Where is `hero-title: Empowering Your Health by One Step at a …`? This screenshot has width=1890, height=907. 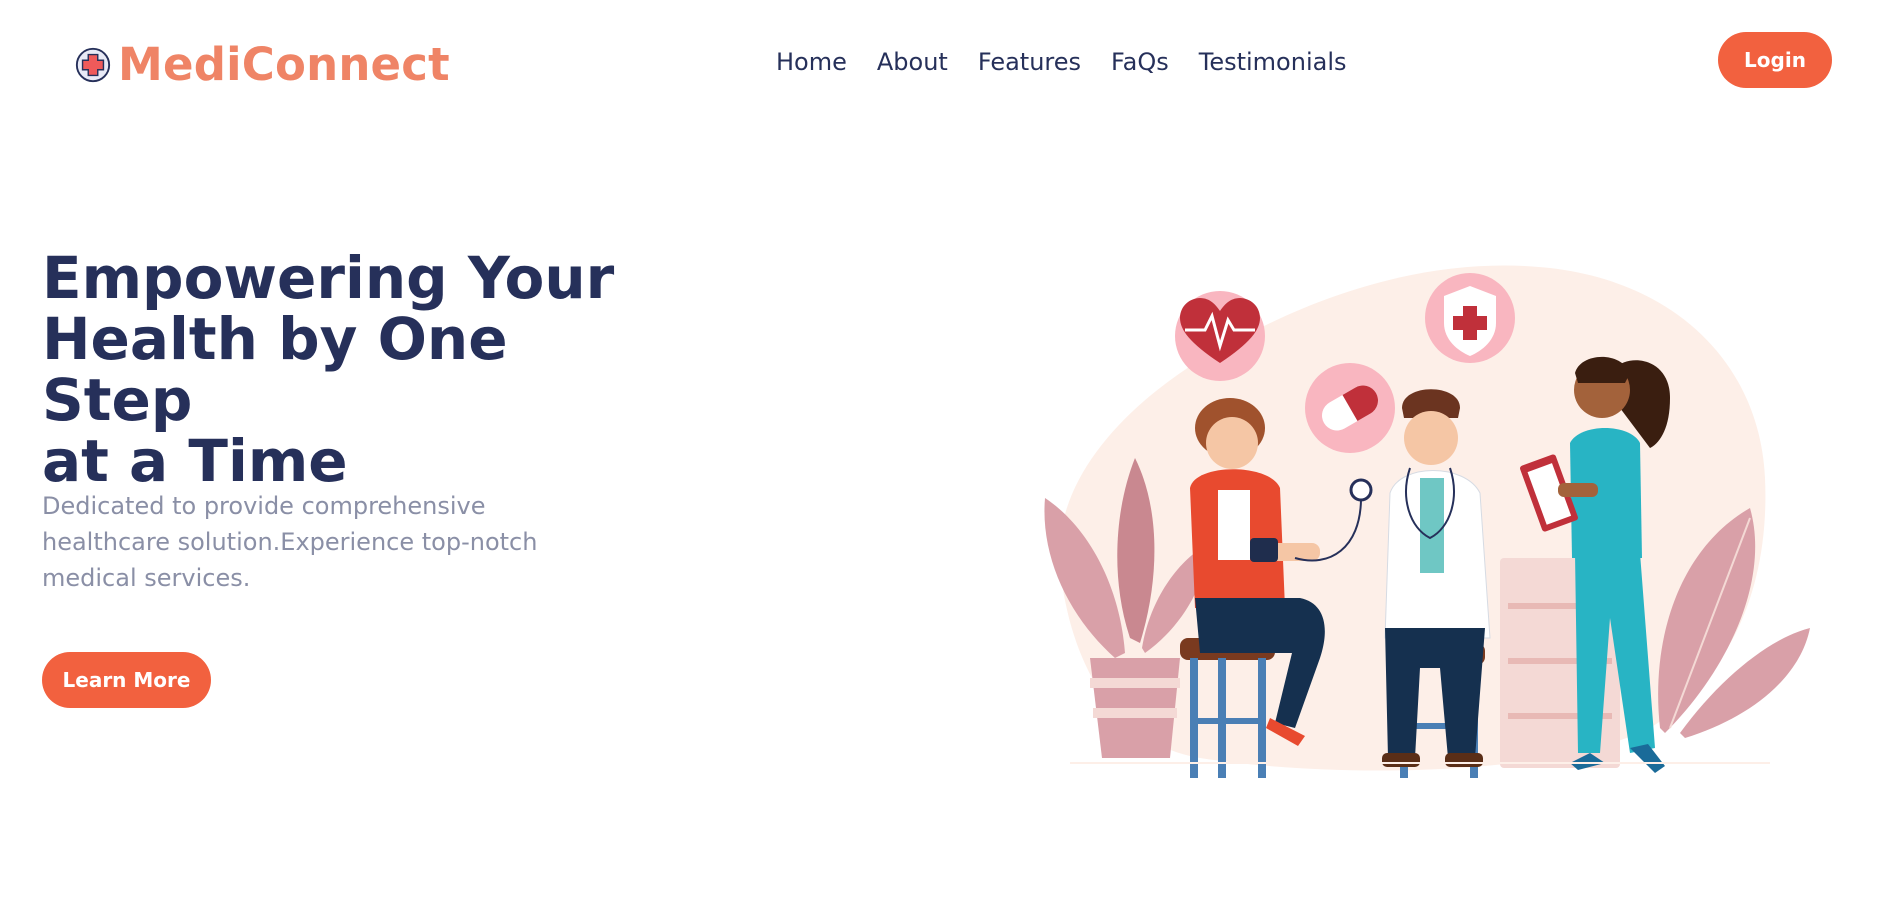 hero-title: Empowering Your Health by One Step at a … is located at coordinates (352, 370).